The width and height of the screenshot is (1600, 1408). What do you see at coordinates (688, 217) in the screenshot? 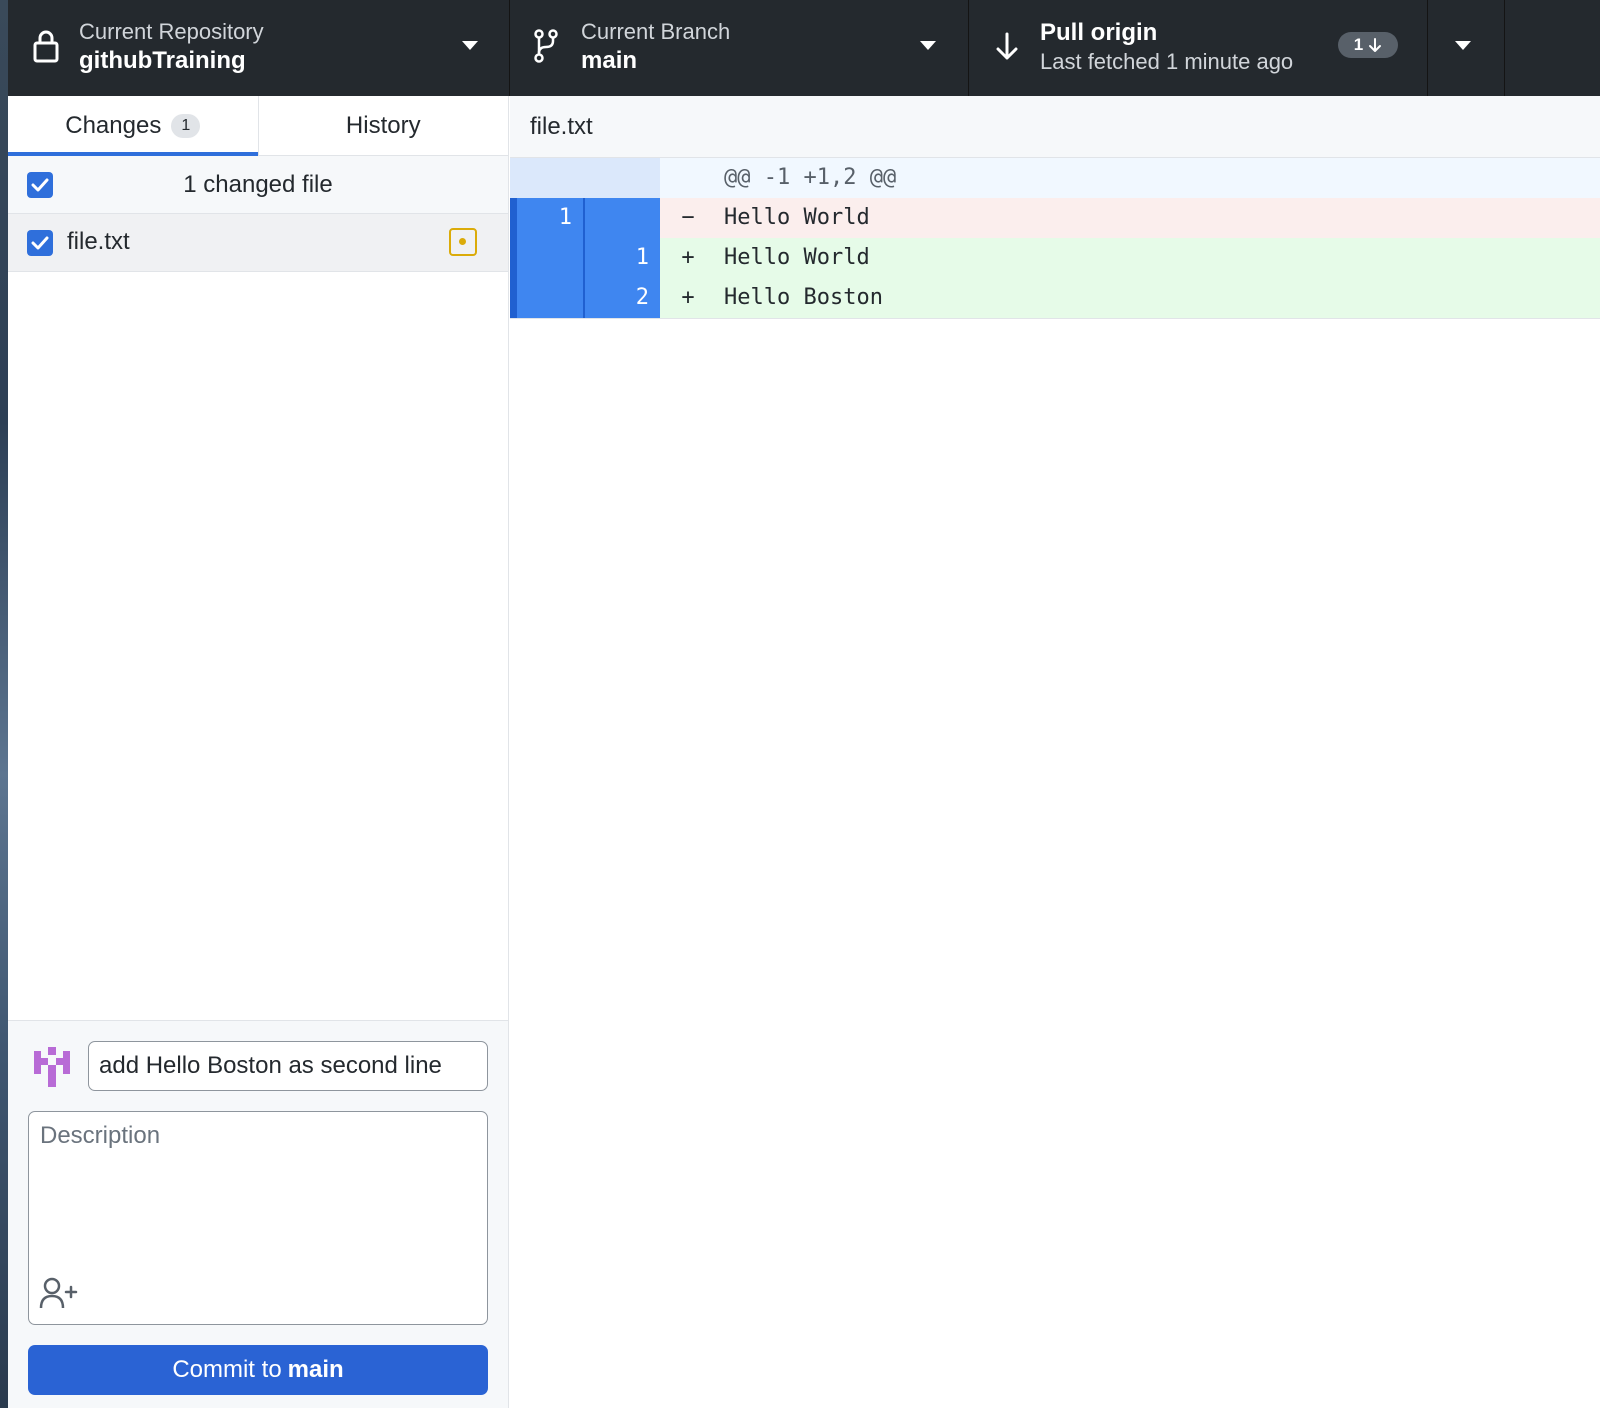
I see `diff-sign: −` at bounding box center [688, 217].